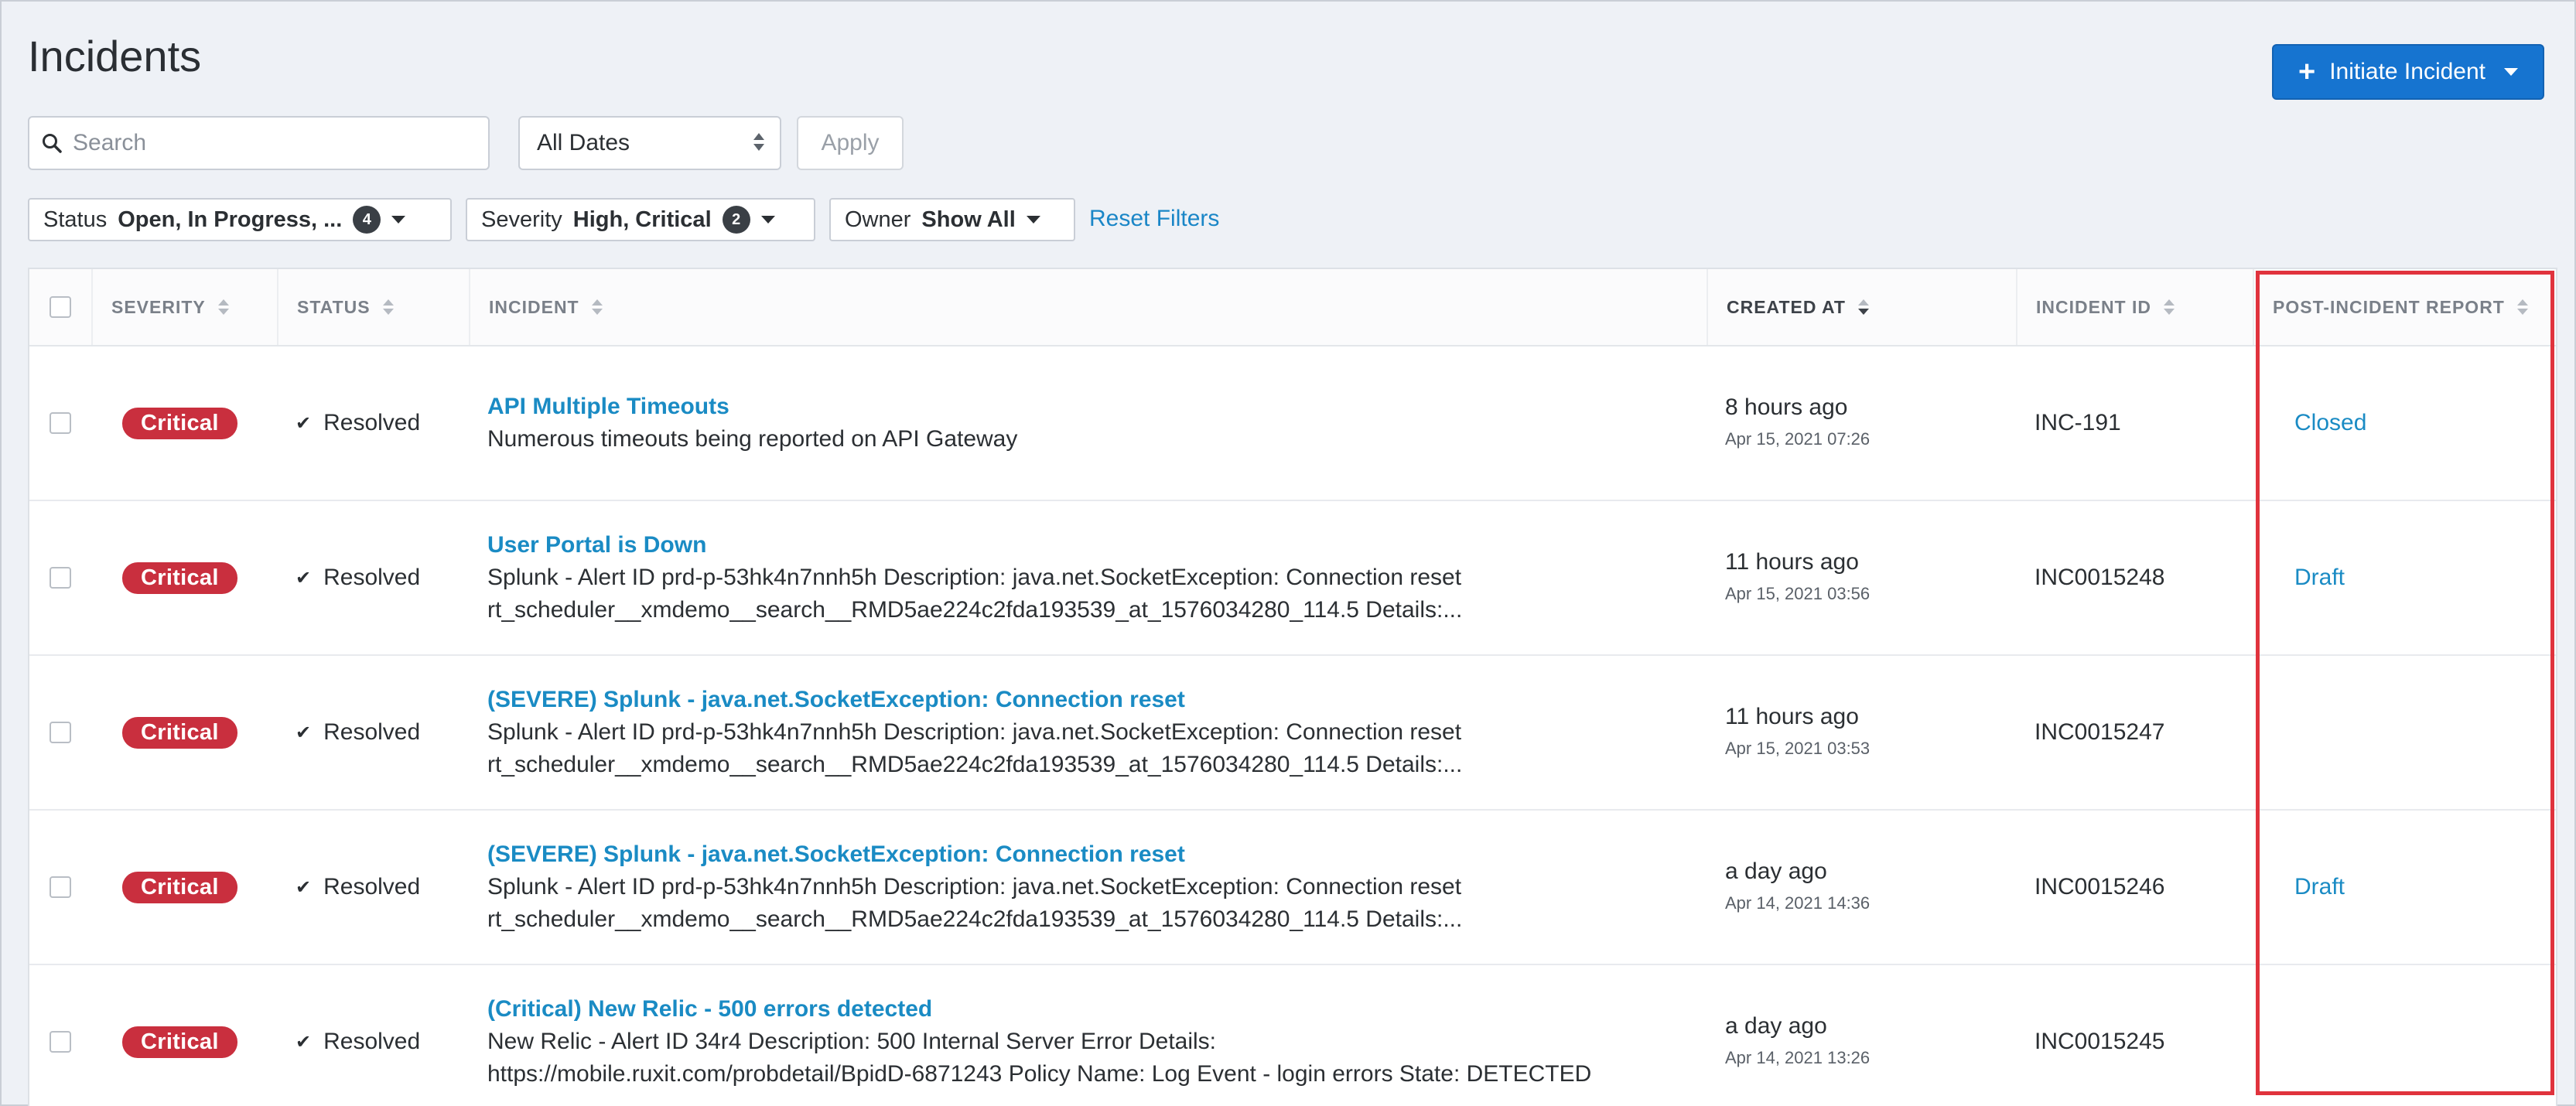  I want to click on status-filter-chip: Status Open, In Progress, ... 4, so click(240, 219).